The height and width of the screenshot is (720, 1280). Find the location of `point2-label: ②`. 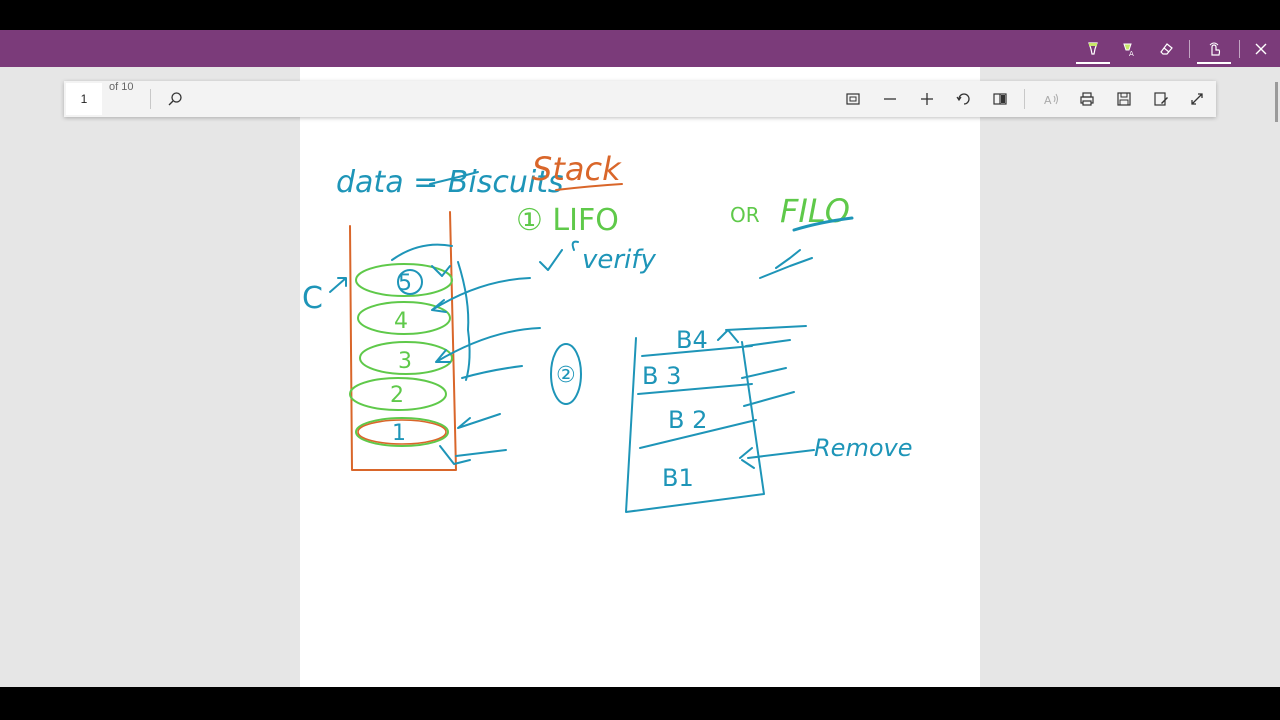

point2-label: ② is located at coordinates (566, 375).